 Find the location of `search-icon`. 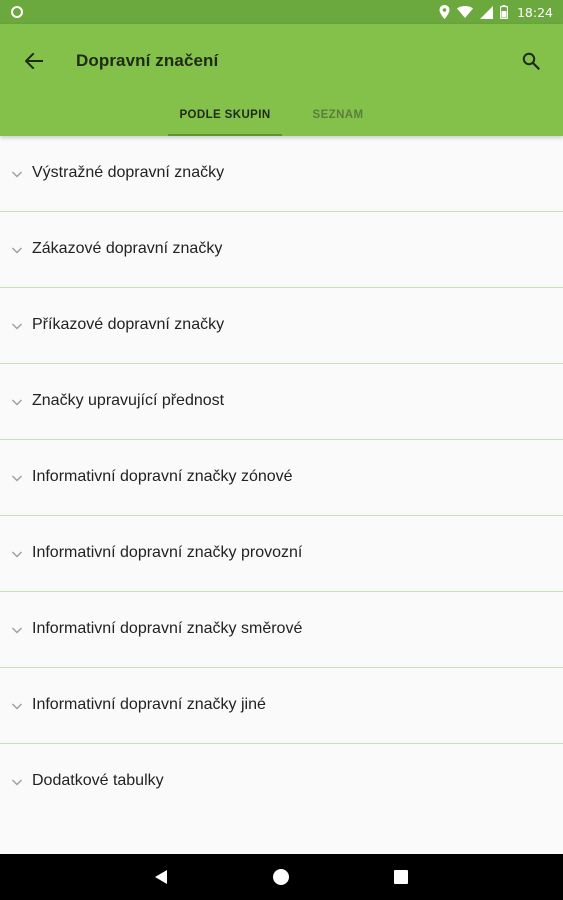

search-icon is located at coordinates (531, 61).